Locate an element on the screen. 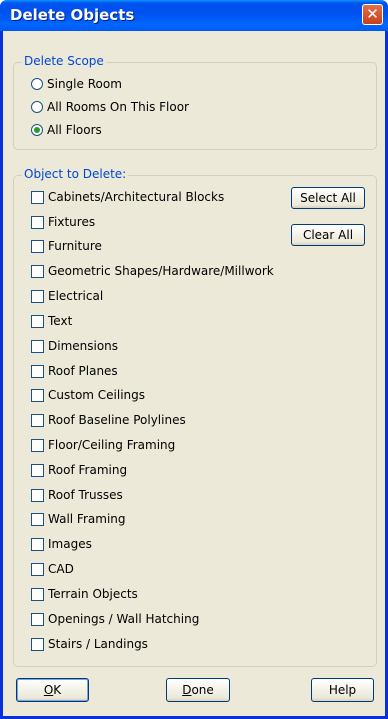 The height and width of the screenshot is (719, 388). checkbox-item: Furniture is located at coordinates (66, 246).